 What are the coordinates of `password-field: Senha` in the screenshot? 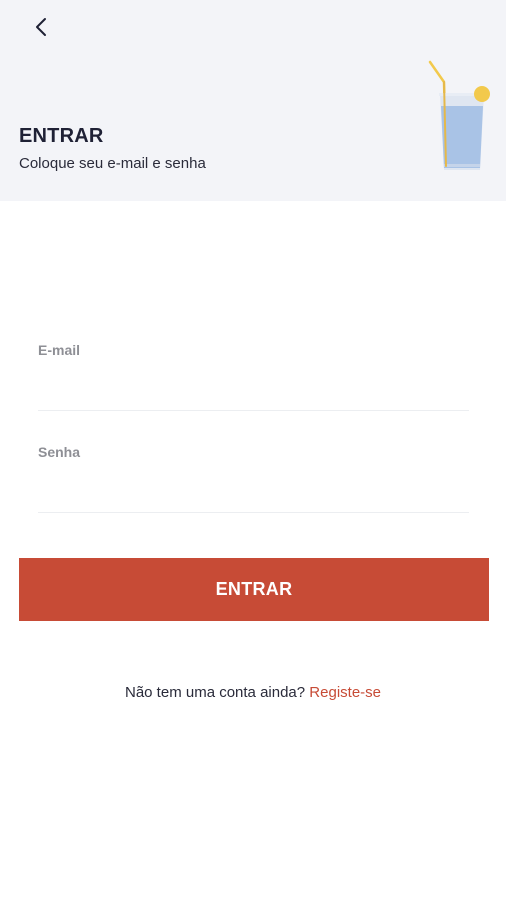 It's located at (253, 479).